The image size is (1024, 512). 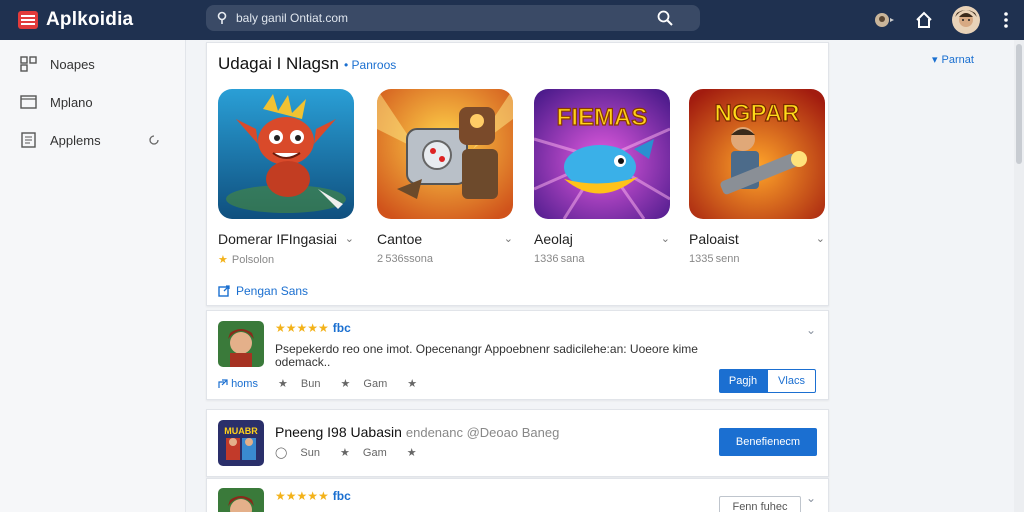 I want to click on like-stat: ★ Bun, so click(x=304, y=384).